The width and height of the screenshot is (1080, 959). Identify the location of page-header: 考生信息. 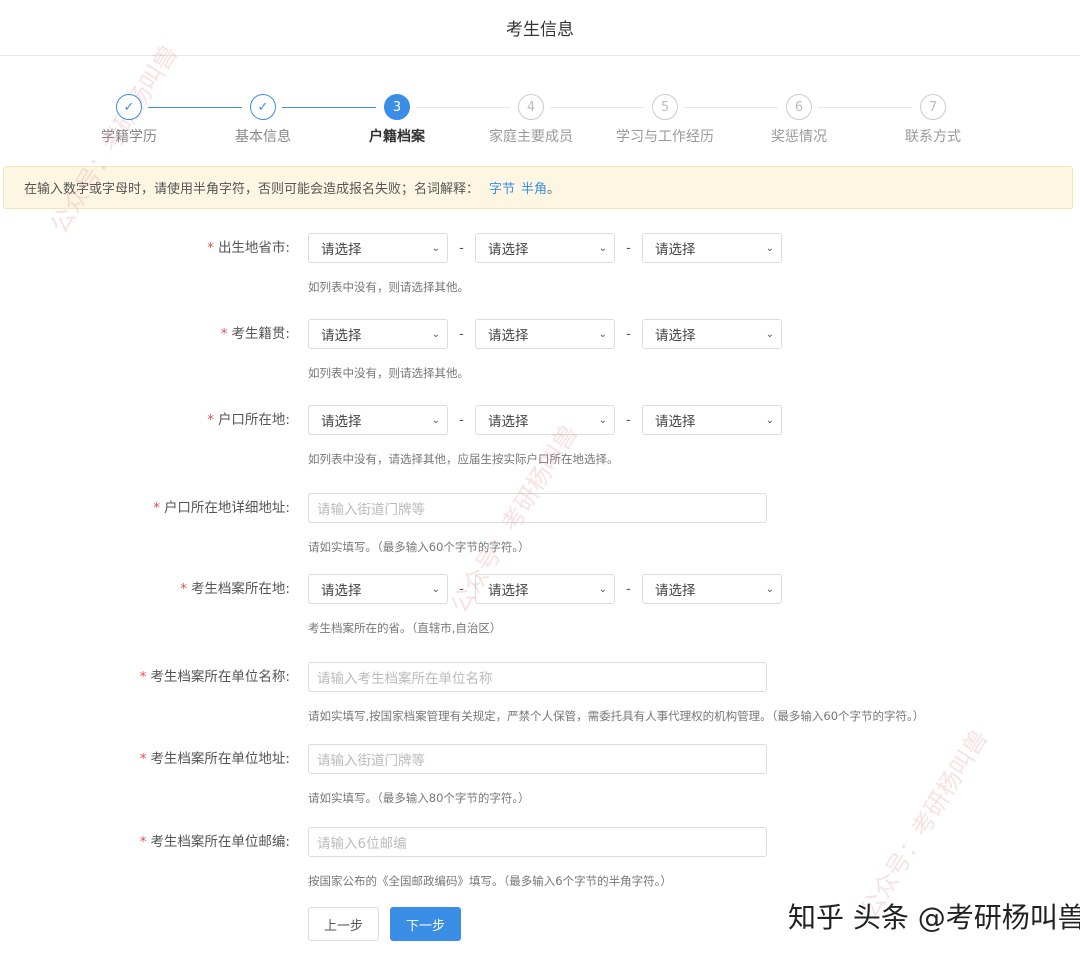
(540, 28).